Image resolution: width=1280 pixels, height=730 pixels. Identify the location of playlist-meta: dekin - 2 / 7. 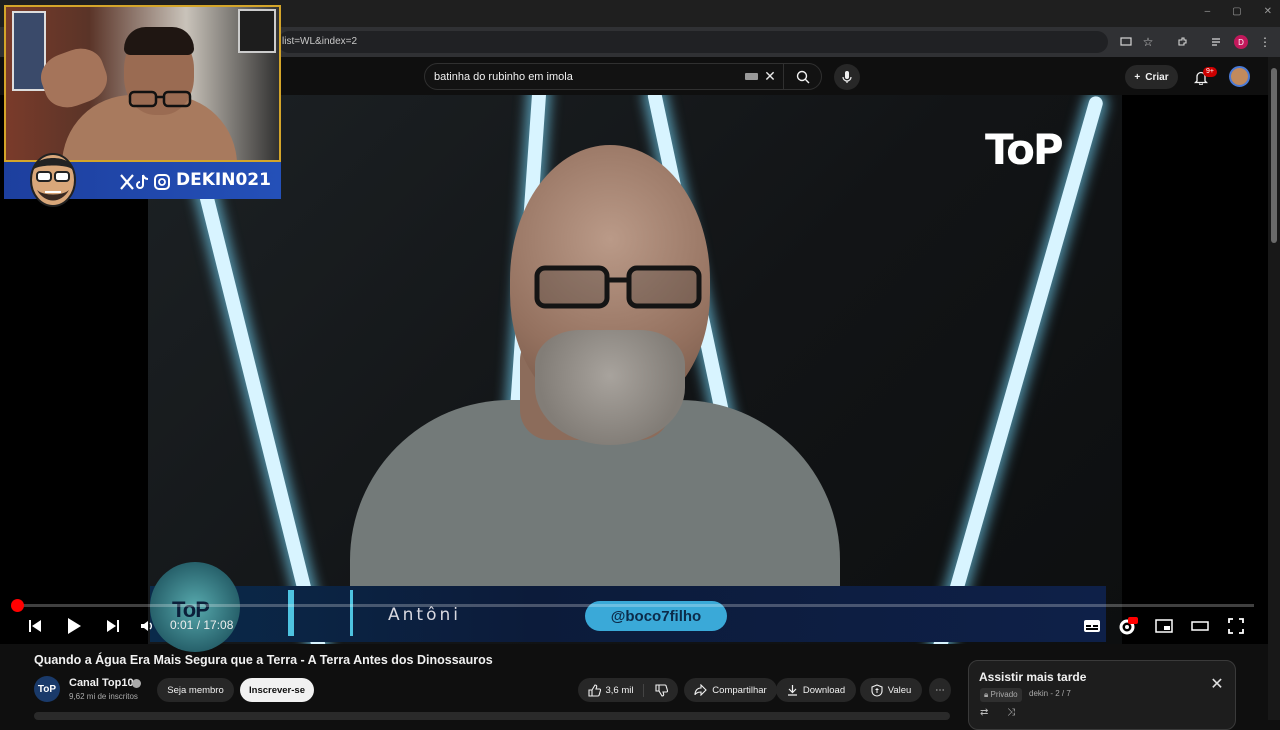
(1050, 693).